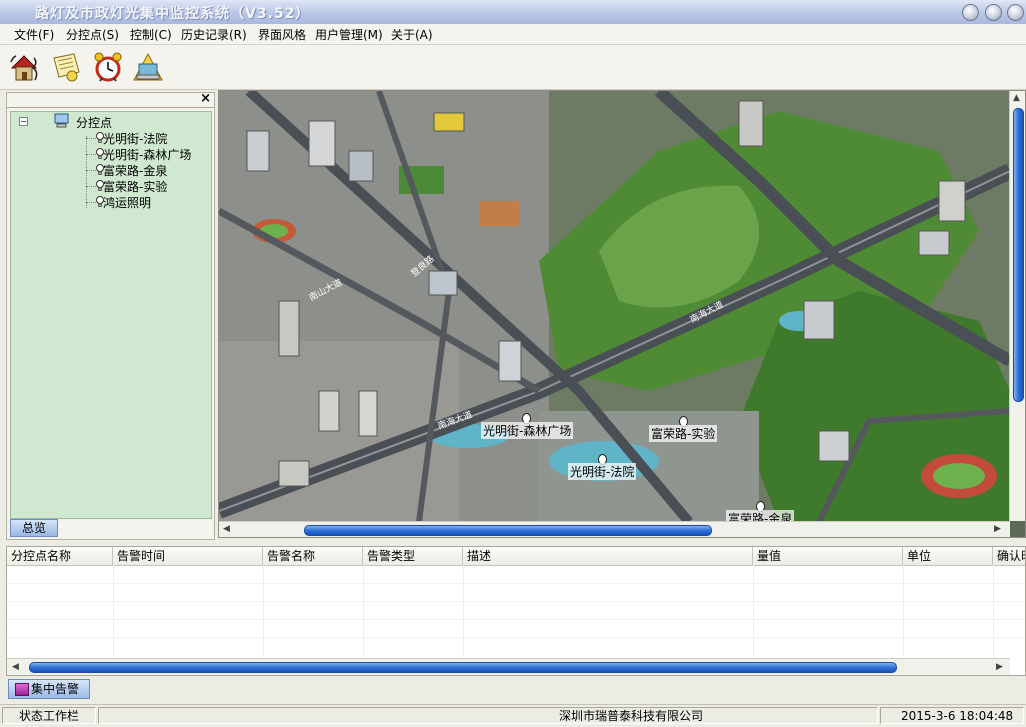  What do you see at coordinates (147, 155) in the screenshot?
I see `tree-item-label: 光明街-森林广场` at bounding box center [147, 155].